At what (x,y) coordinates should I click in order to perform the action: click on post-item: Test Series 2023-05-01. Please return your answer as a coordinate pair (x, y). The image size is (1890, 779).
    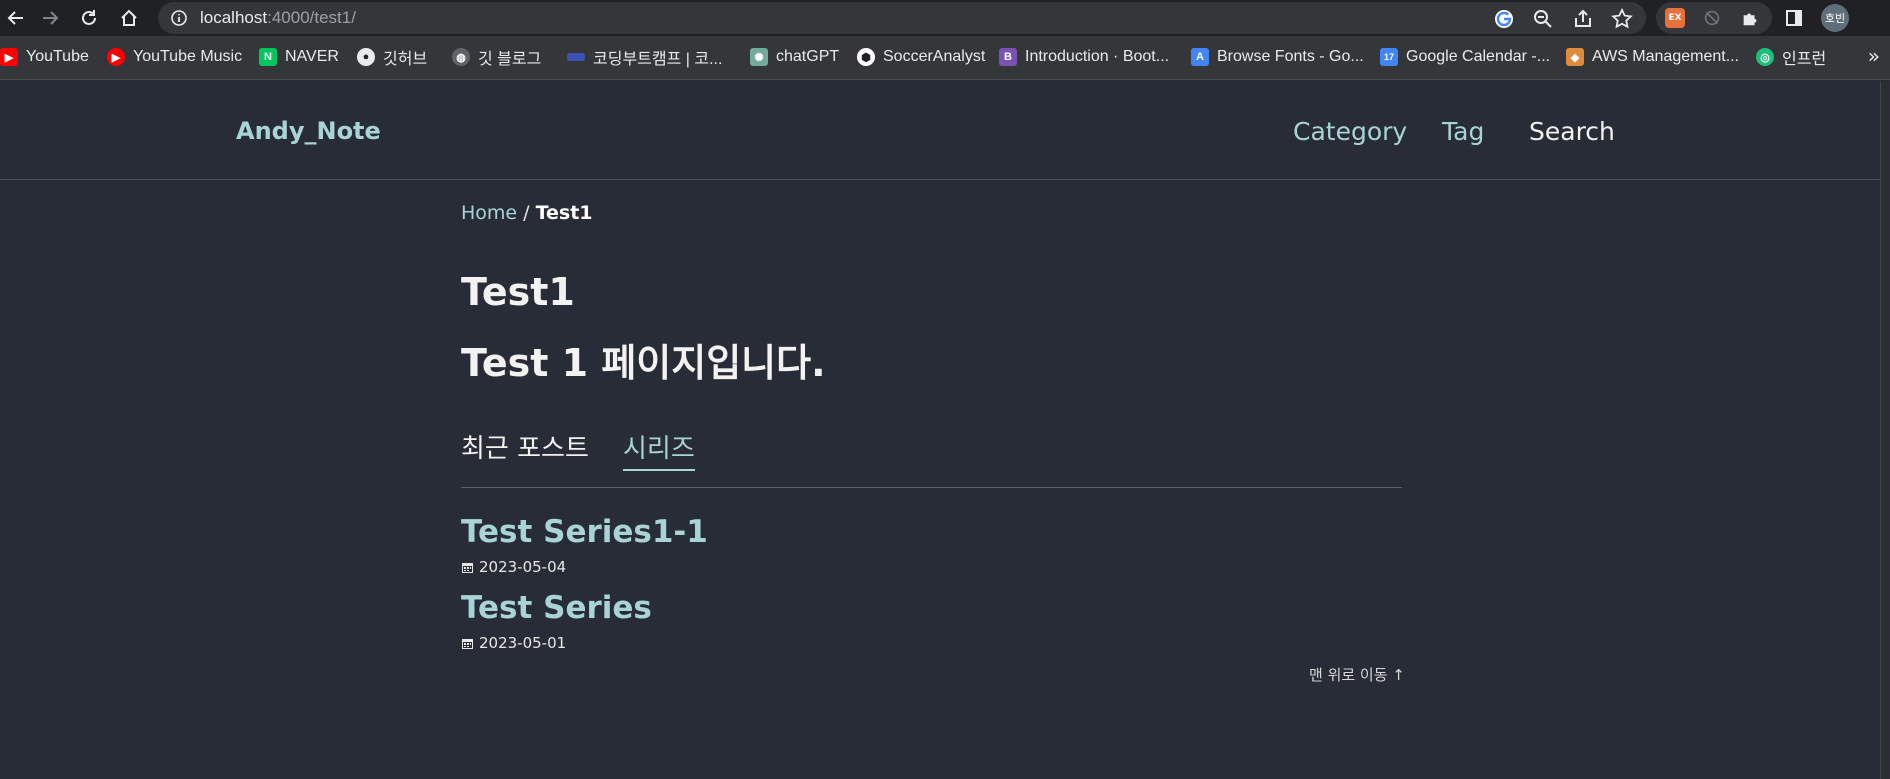
    Looking at the image, I should click on (556, 621).